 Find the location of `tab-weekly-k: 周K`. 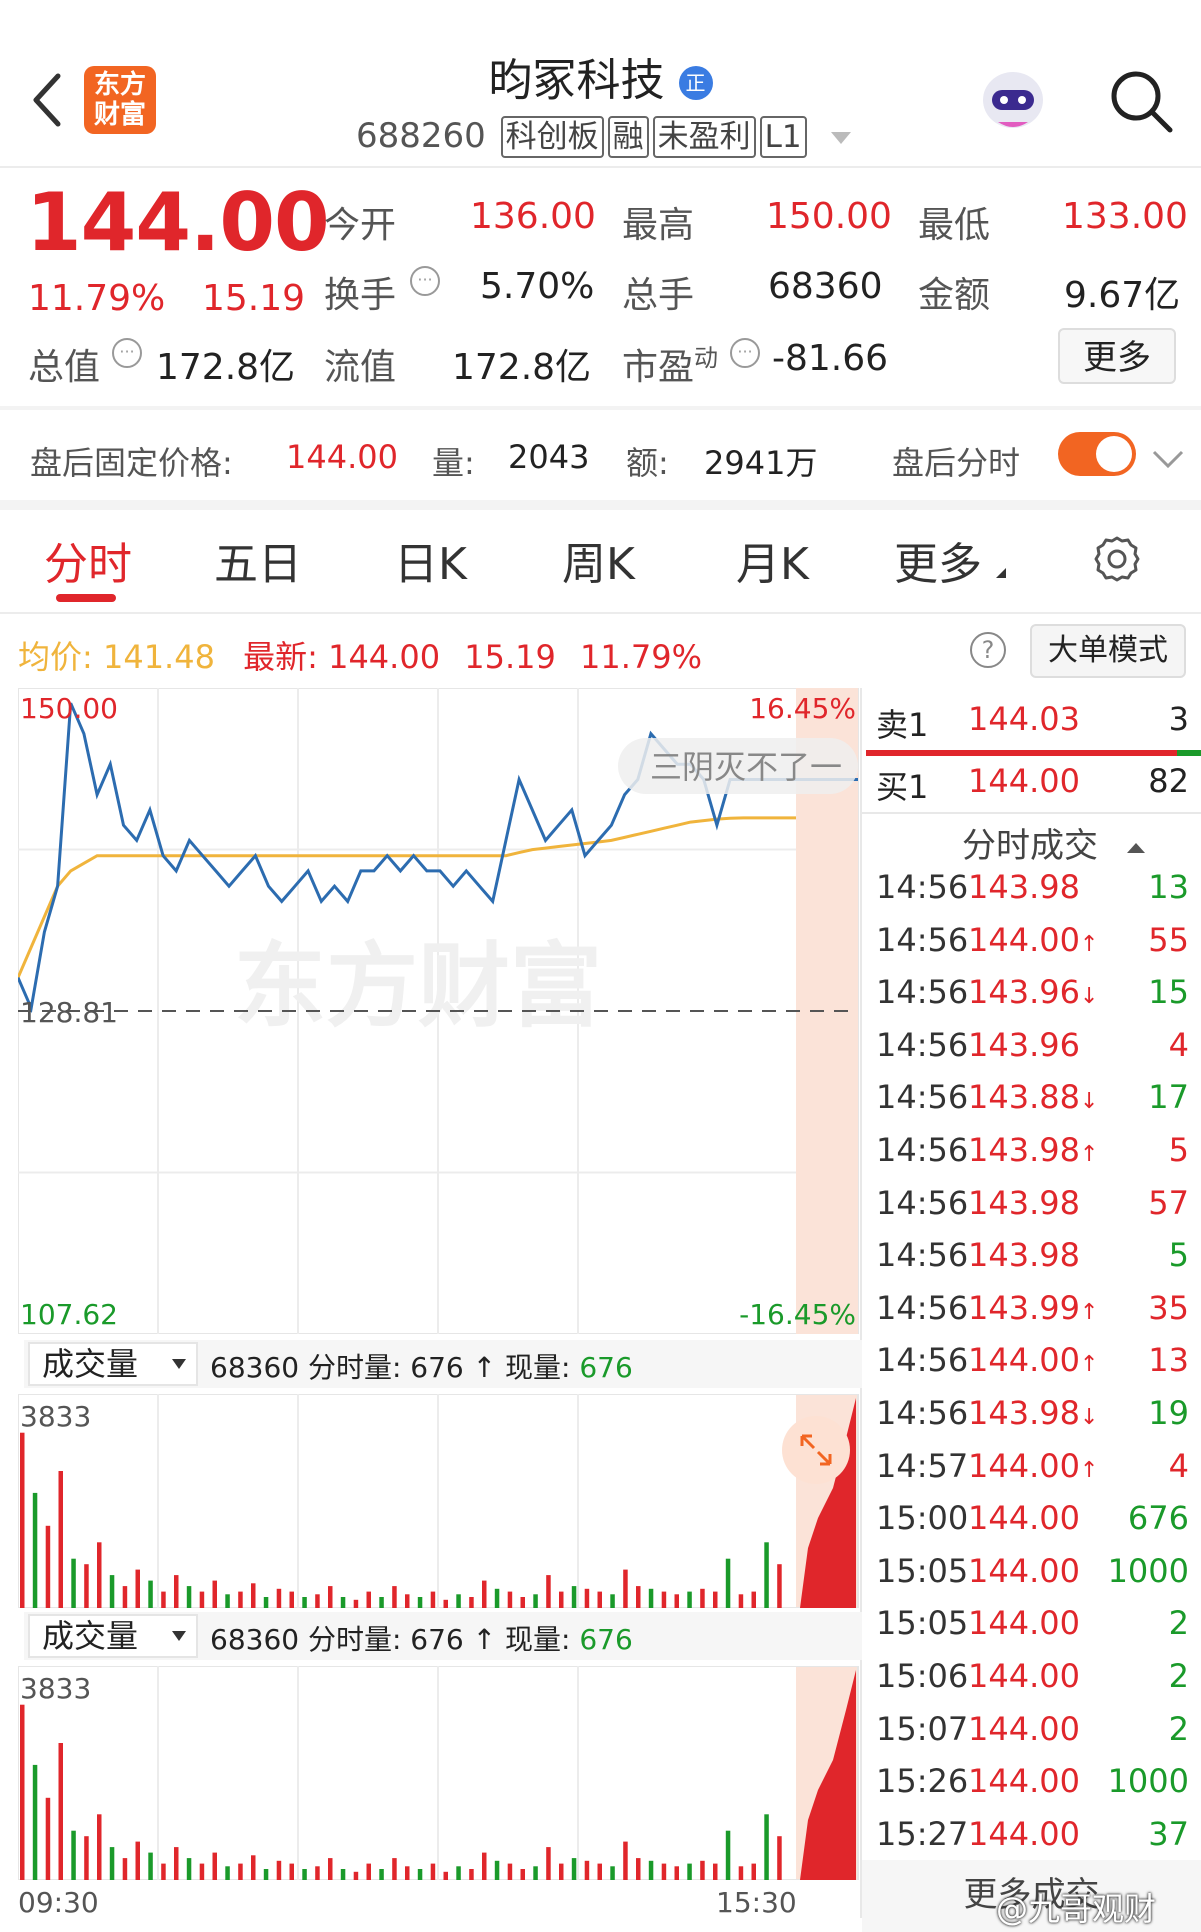

tab-weekly-k: 周K is located at coordinates (598, 560).